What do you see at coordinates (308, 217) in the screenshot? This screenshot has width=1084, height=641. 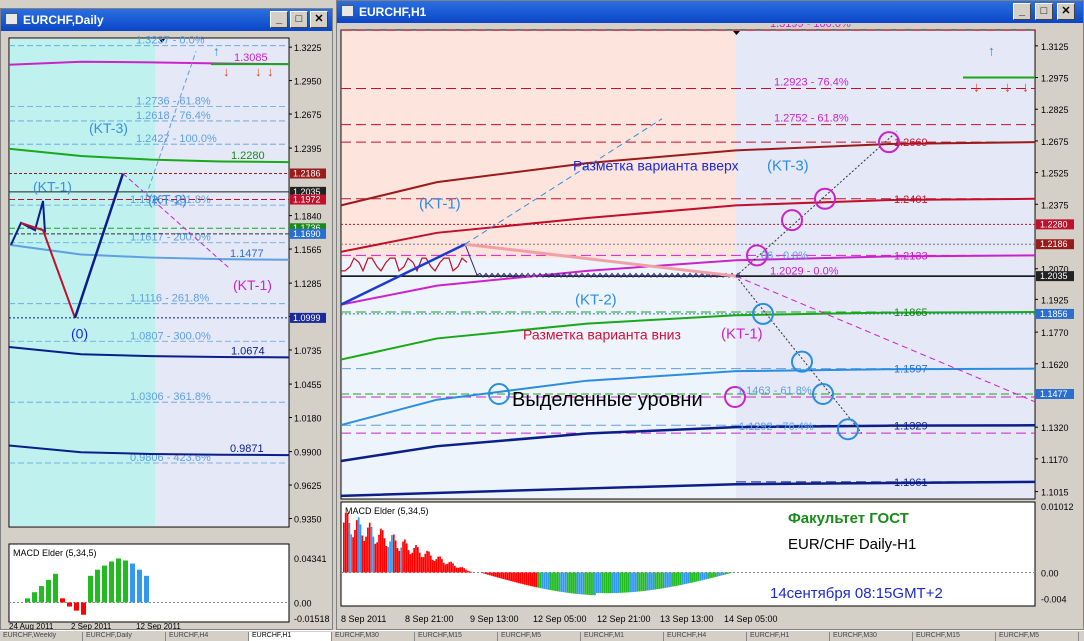 I see `daily-y-tick-label: 1.1840` at bounding box center [308, 217].